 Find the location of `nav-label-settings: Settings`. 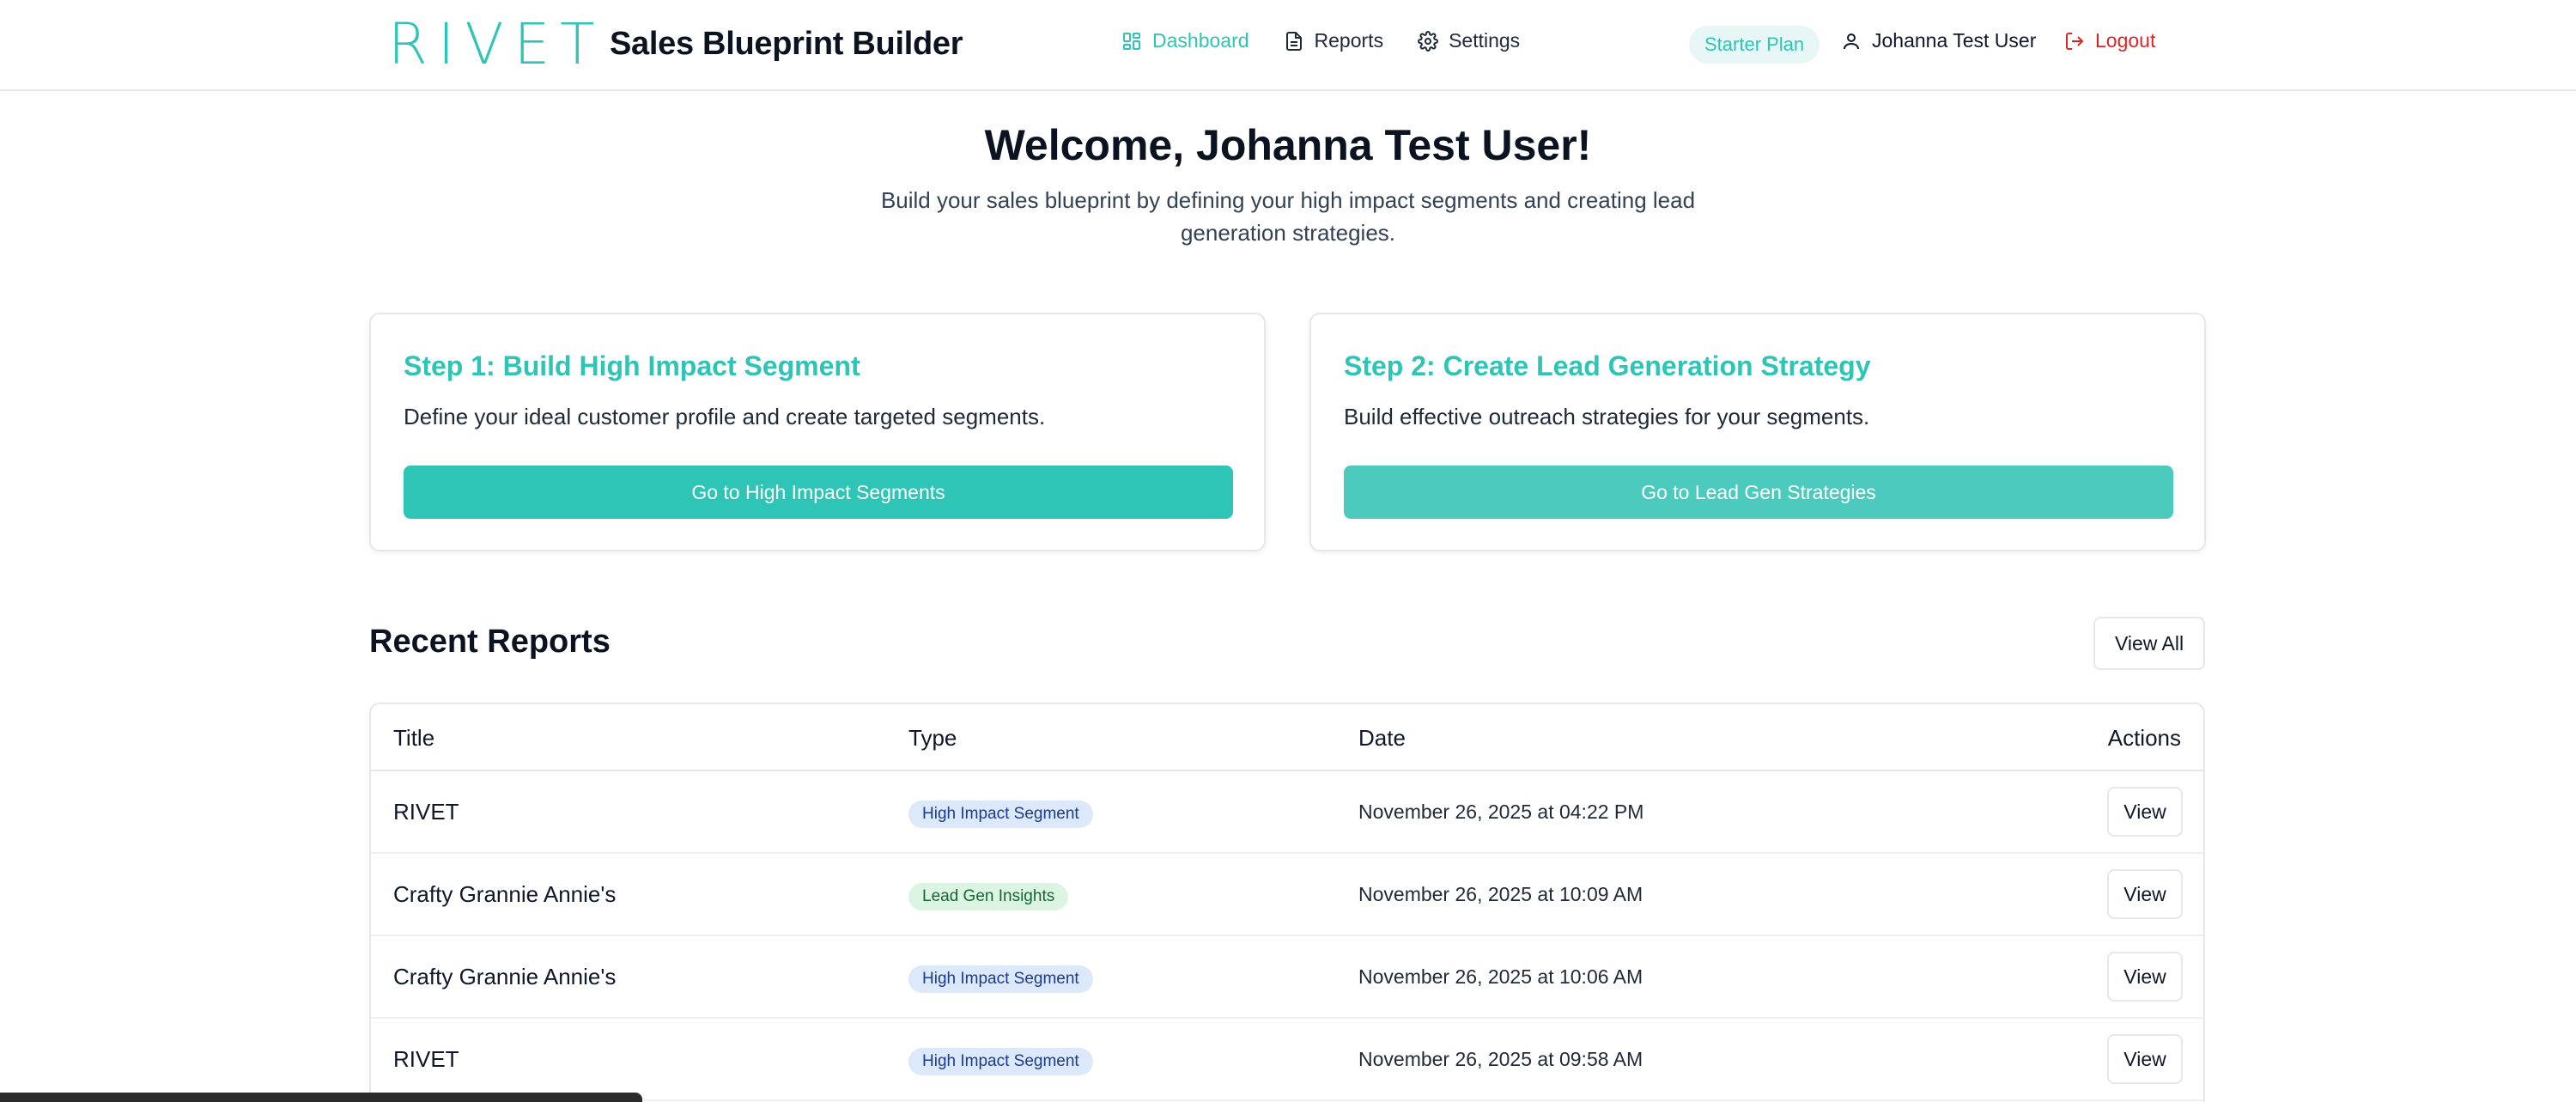

nav-label-settings: Settings is located at coordinates (1485, 40).